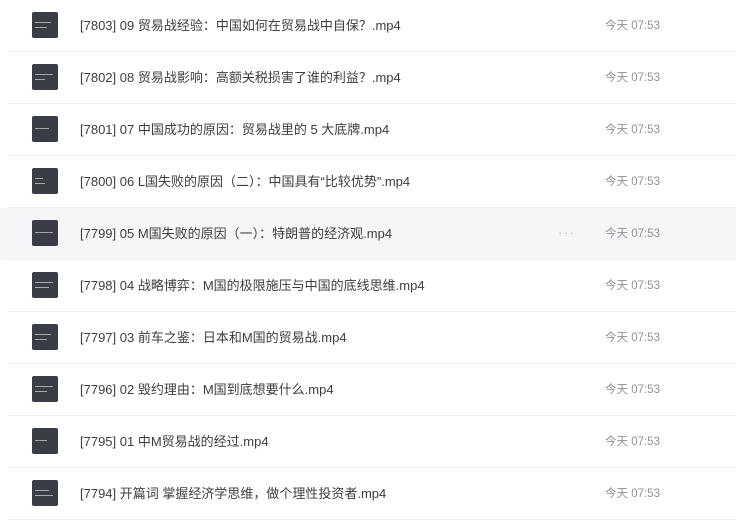 The image size is (736, 532). I want to click on more-options-icon: ···, so click(566, 234).